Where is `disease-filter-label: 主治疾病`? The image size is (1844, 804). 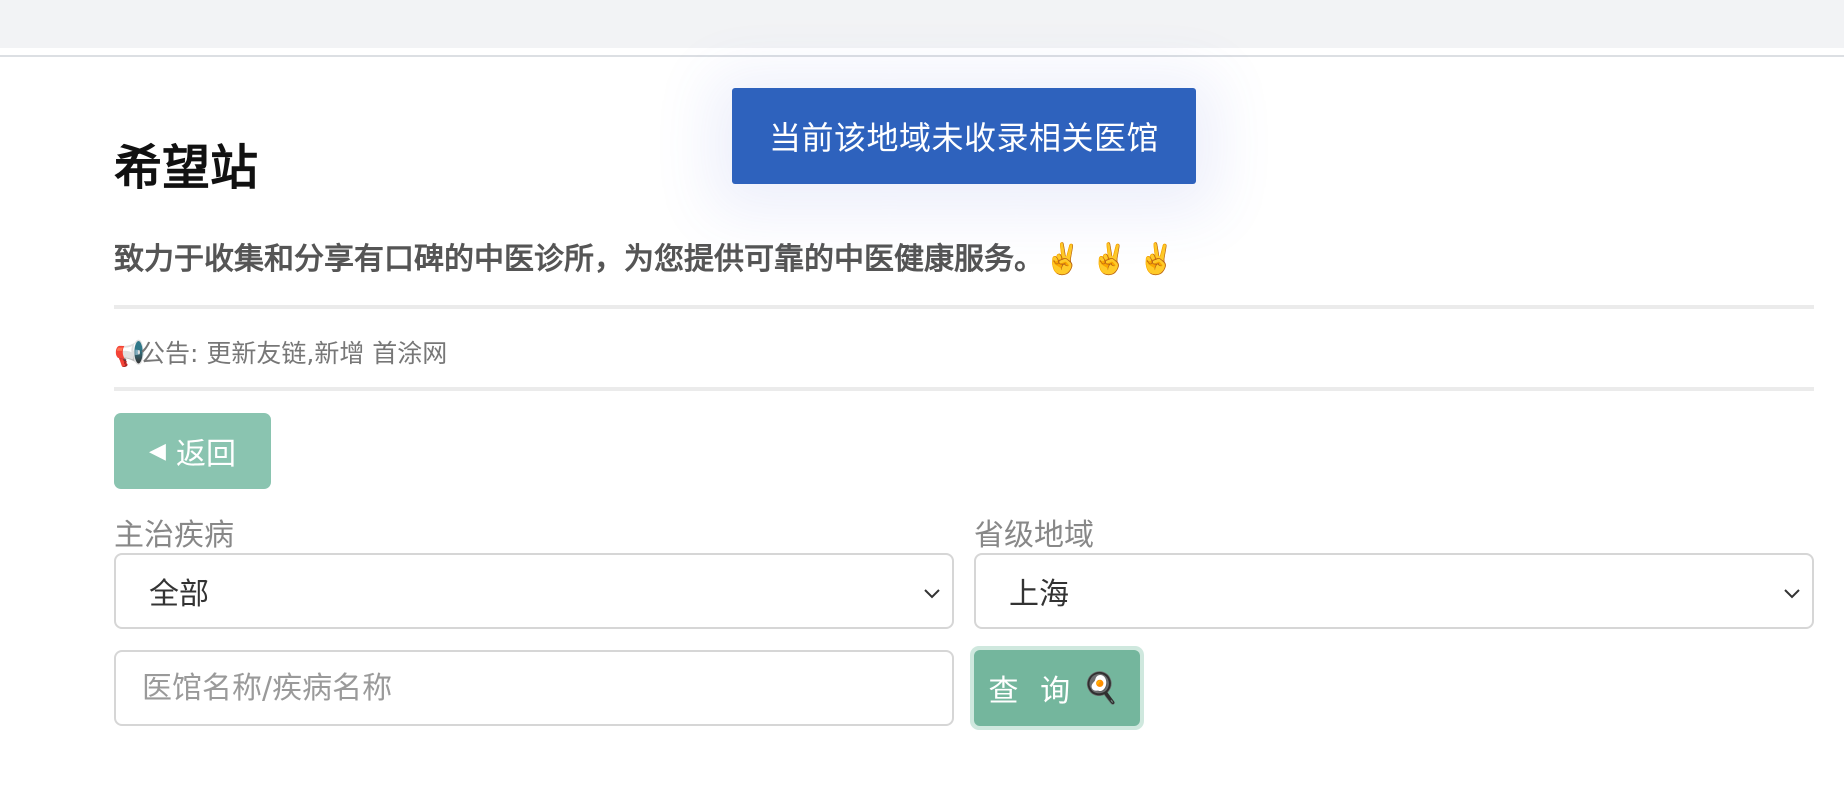
disease-filter-label: 主治疾病 is located at coordinates (174, 535).